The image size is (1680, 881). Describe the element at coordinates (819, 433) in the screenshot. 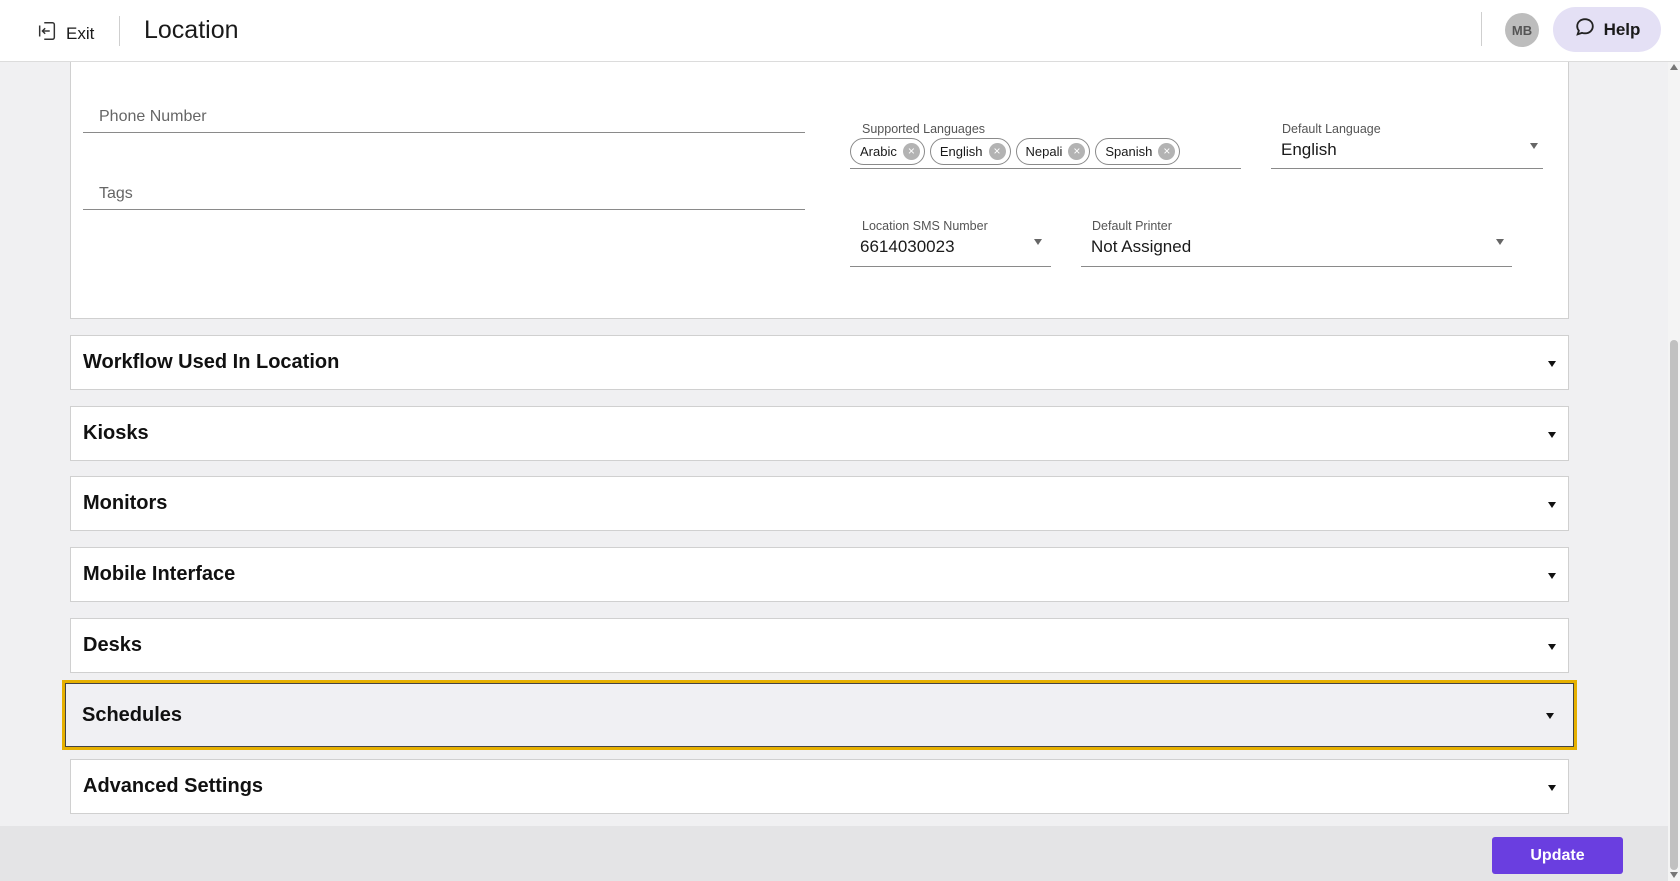

I see `section-kiosks: Kiosks` at that location.